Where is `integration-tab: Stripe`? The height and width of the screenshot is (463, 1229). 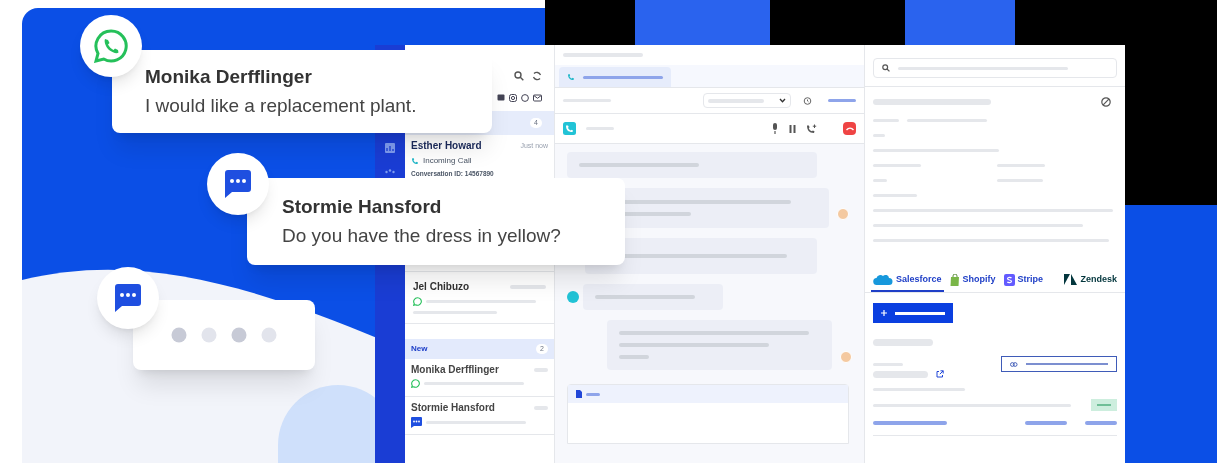
integration-tab: Stripe is located at coordinates (1023, 280).